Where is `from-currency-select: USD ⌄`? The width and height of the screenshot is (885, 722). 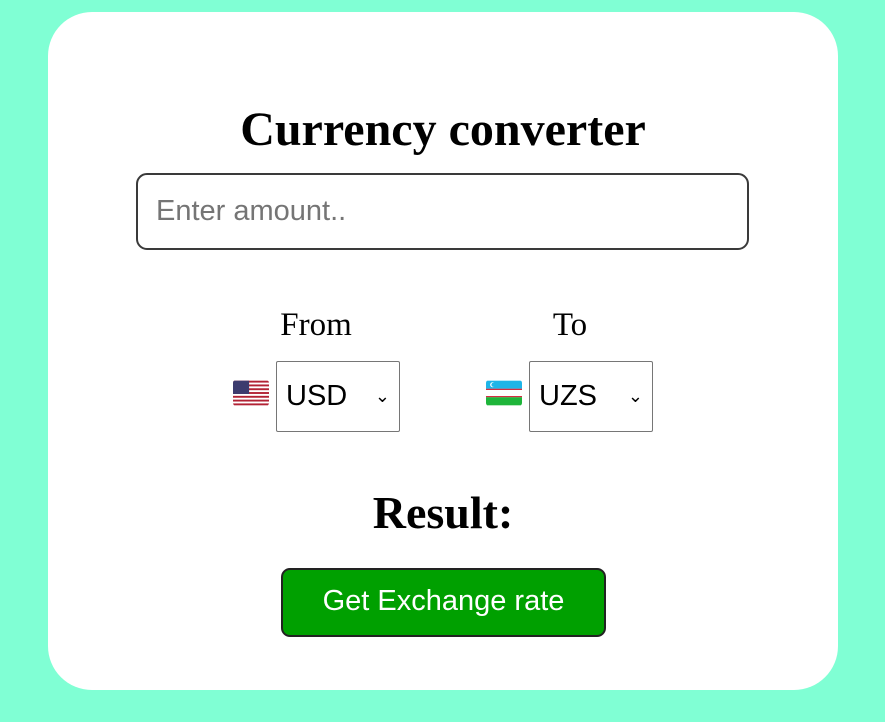
from-currency-select: USD ⌄ is located at coordinates (338, 396).